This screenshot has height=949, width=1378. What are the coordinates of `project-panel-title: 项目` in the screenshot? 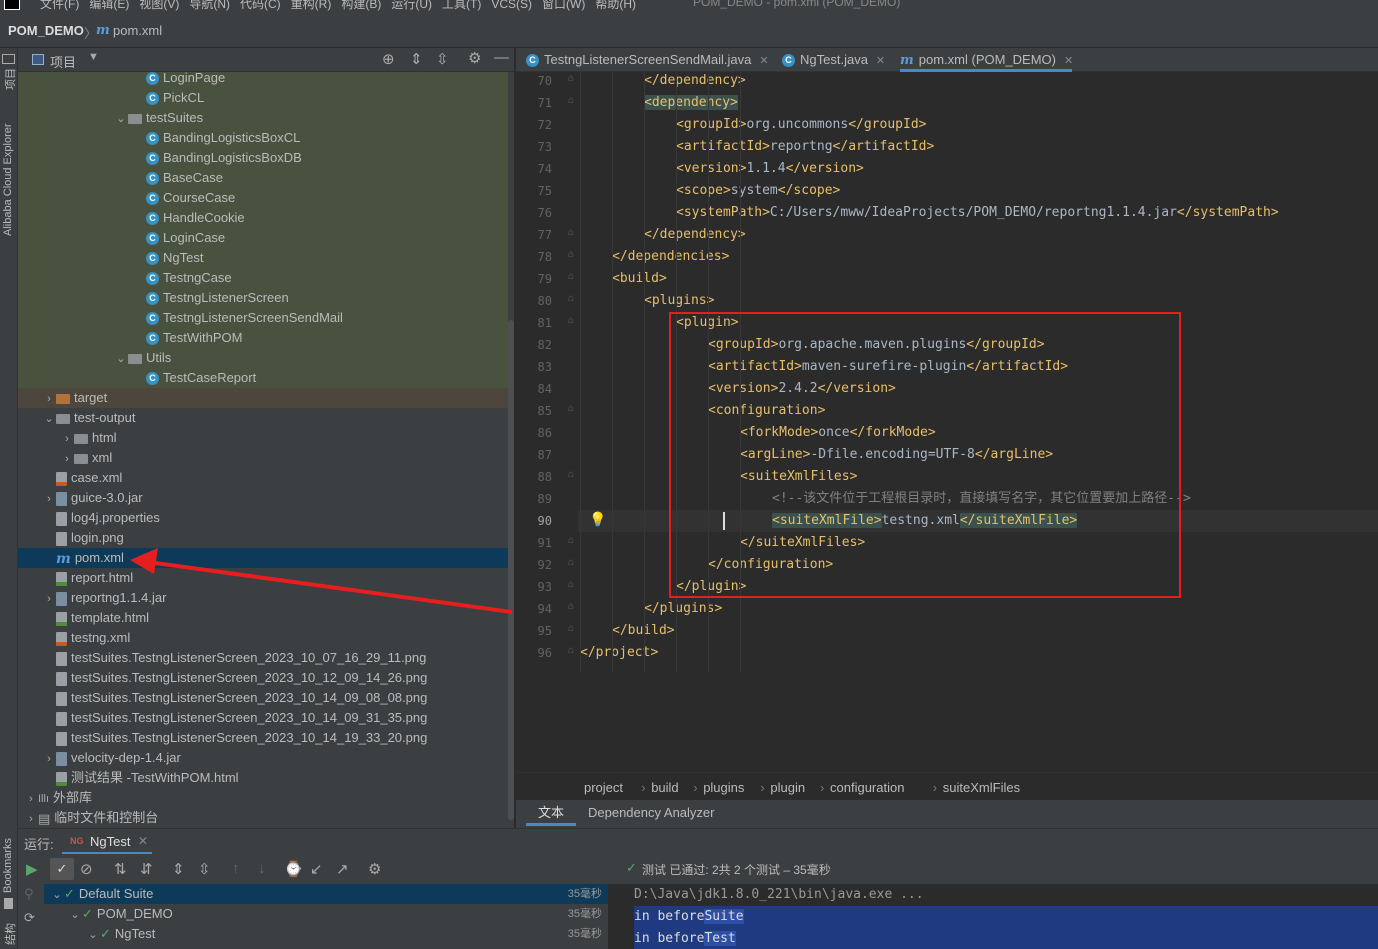 It's located at (63, 61).